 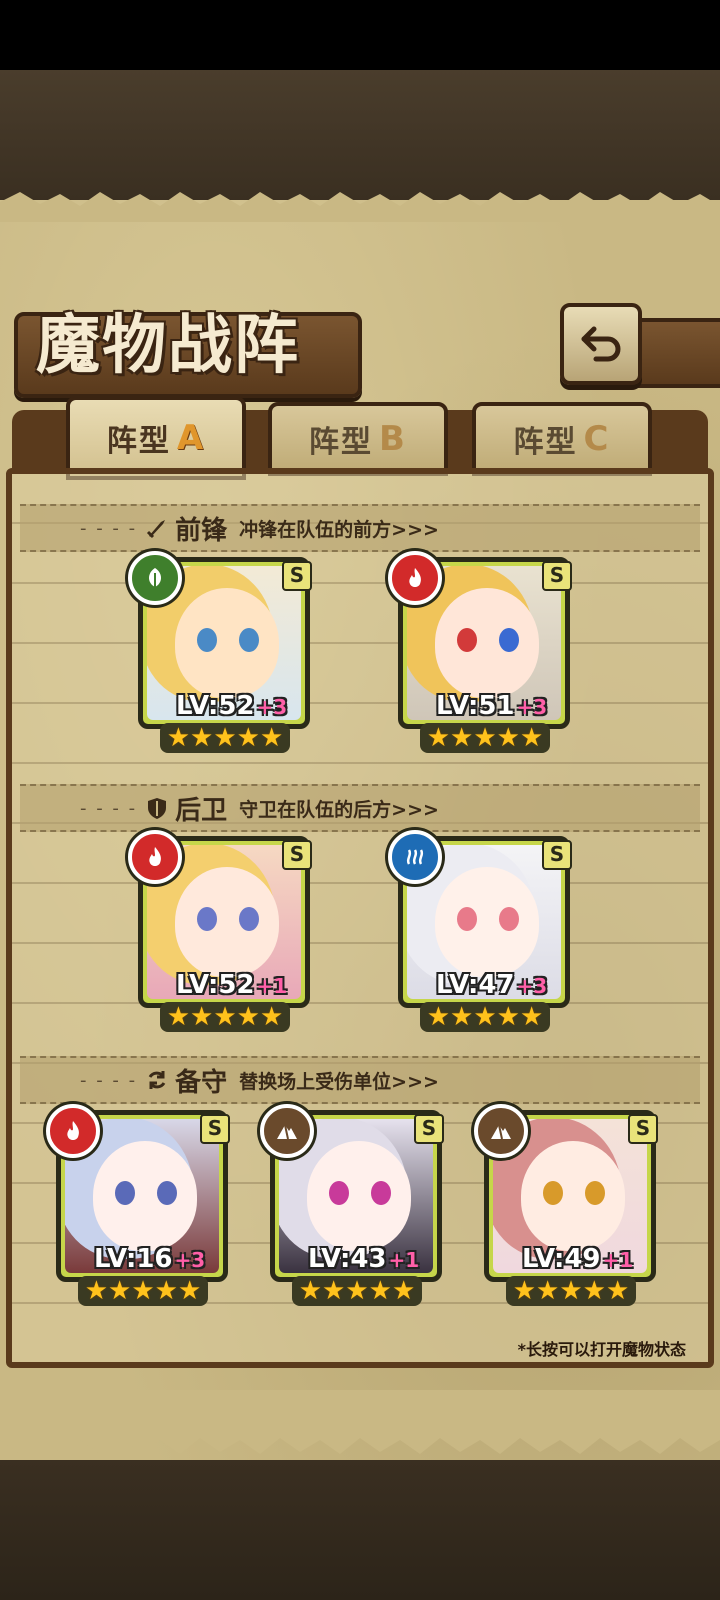 What do you see at coordinates (492, 985) in the screenshot?
I see `unit-level: LV:47 +3` at bounding box center [492, 985].